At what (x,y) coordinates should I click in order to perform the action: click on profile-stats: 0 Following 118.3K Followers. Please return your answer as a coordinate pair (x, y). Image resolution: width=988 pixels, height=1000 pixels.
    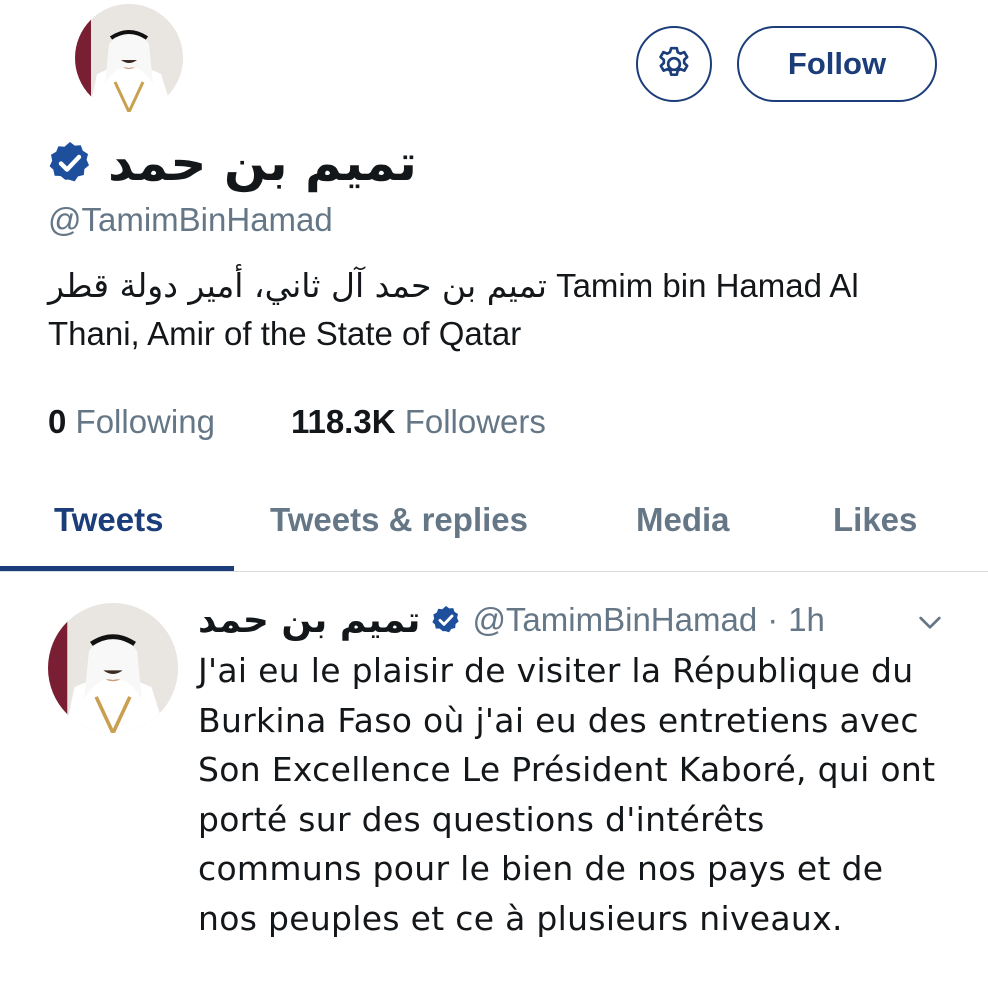
    Looking at the image, I should click on (297, 422).